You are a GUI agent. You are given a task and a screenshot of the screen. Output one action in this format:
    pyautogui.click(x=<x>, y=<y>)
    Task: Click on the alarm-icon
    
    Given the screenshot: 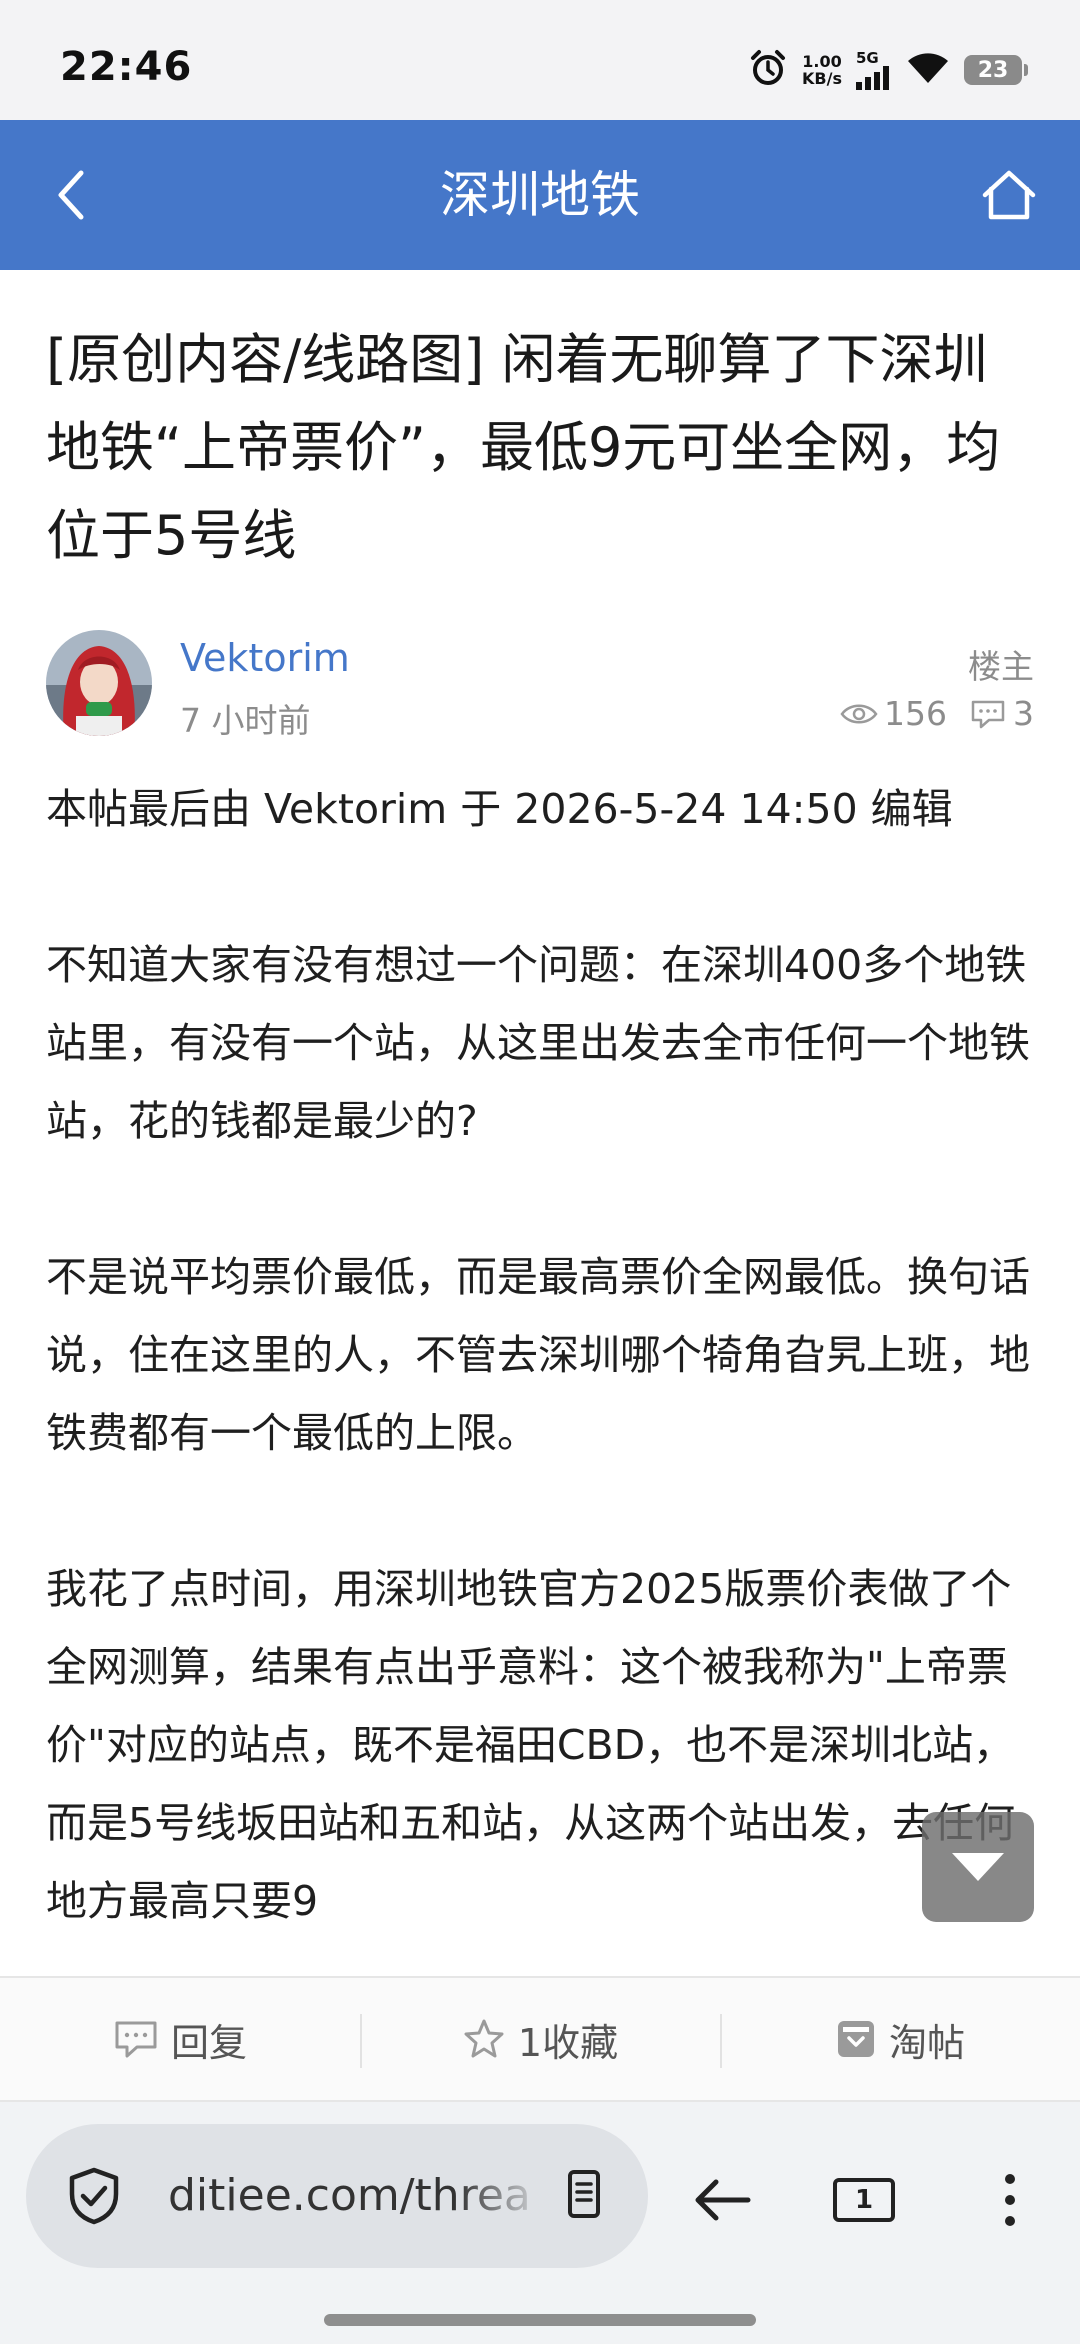 What is the action you would take?
    pyautogui.click(x=768, y=70)
    